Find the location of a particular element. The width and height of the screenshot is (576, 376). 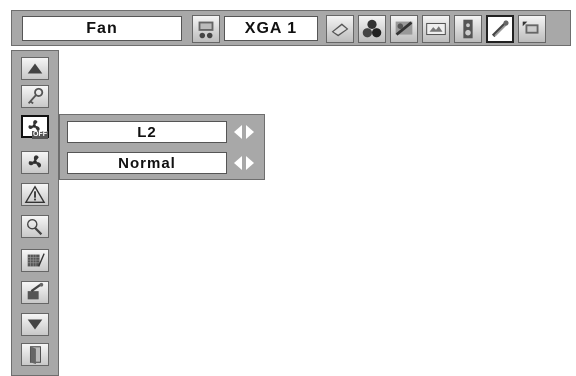

color-balls-icon is located at coordinates (372, 29).